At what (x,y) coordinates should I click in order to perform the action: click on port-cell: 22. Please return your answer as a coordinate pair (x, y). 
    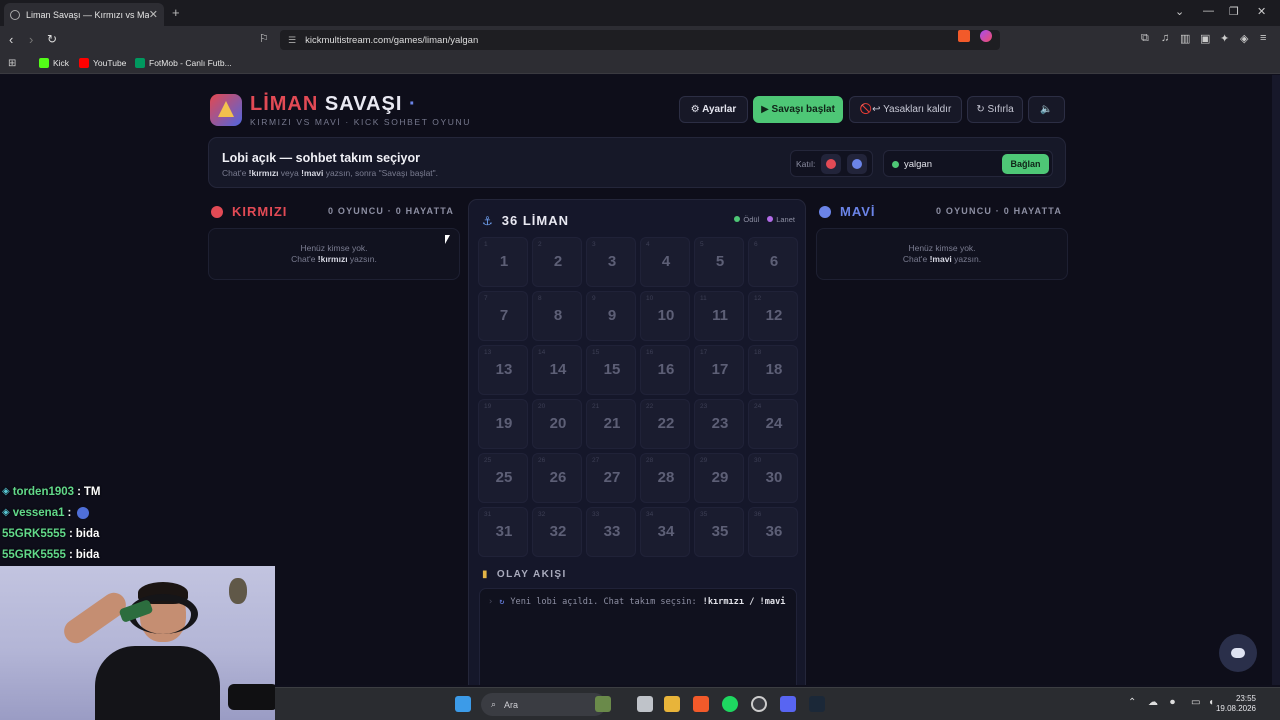
    Looking at the image, I should click on (557, 262).